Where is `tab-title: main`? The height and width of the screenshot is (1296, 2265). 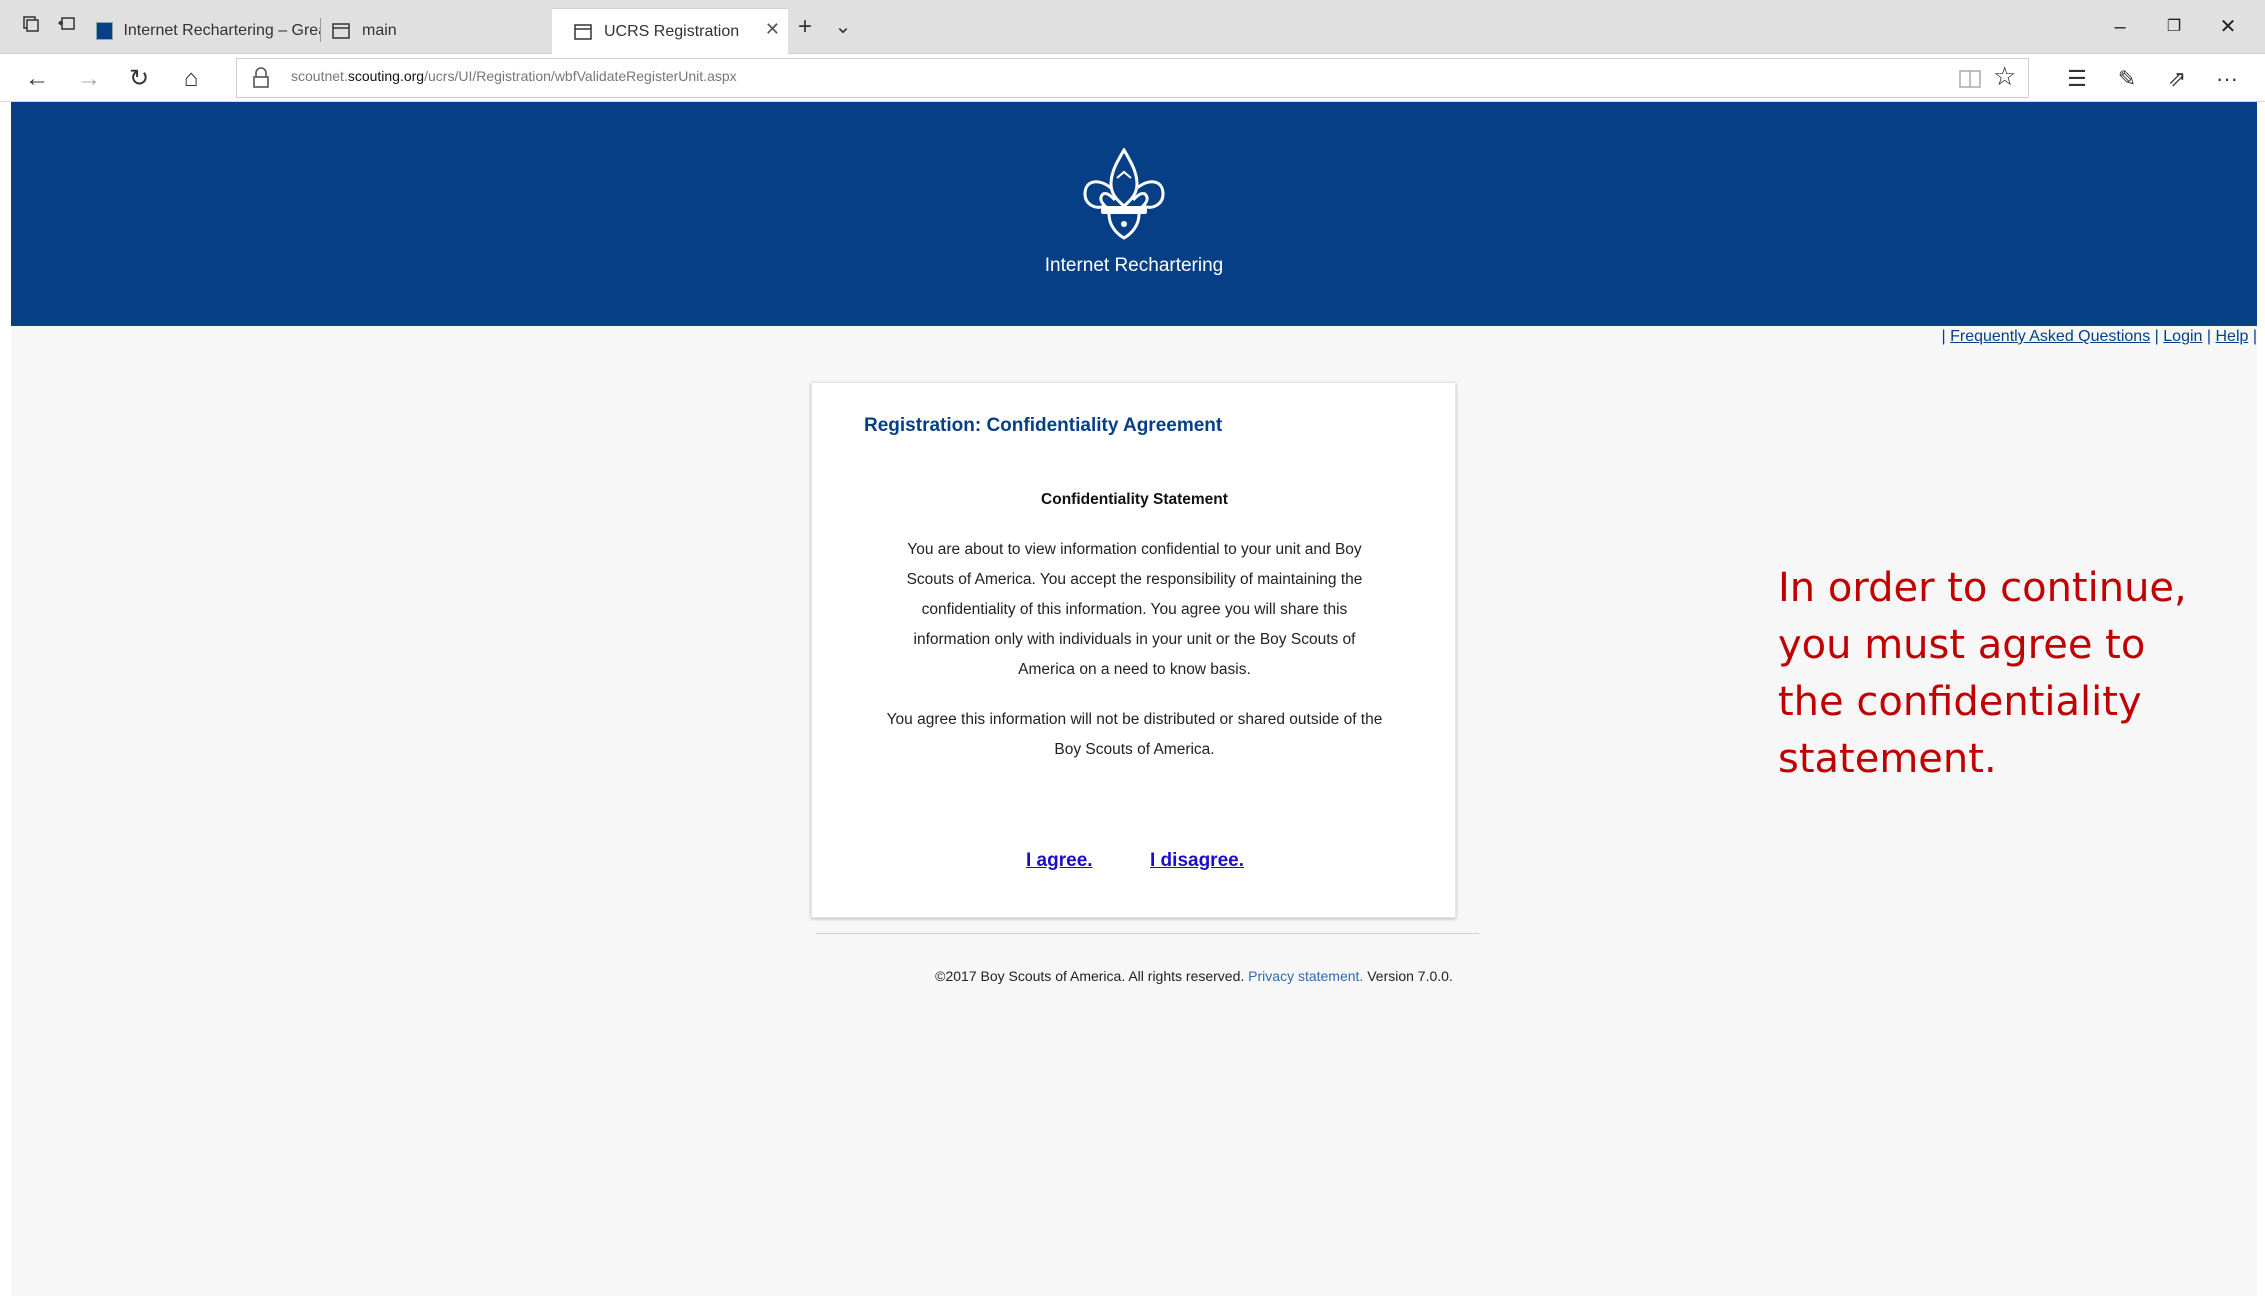 tab-title: main is located at coordinates (379, 30).